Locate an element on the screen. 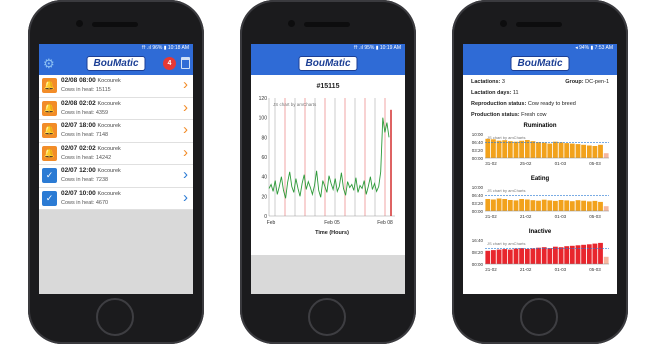 The height and width of the screenshot is (344, 655). x-tick-label: 01-03 is located at coordinates (561, 216).